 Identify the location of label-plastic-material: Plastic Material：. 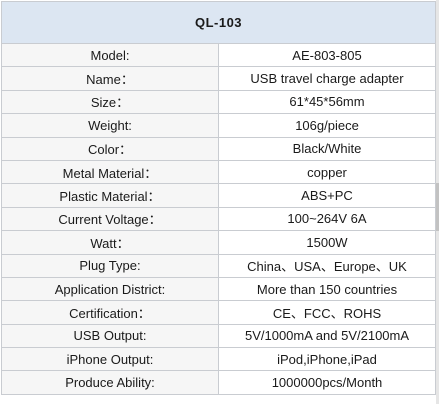
(110, 195).